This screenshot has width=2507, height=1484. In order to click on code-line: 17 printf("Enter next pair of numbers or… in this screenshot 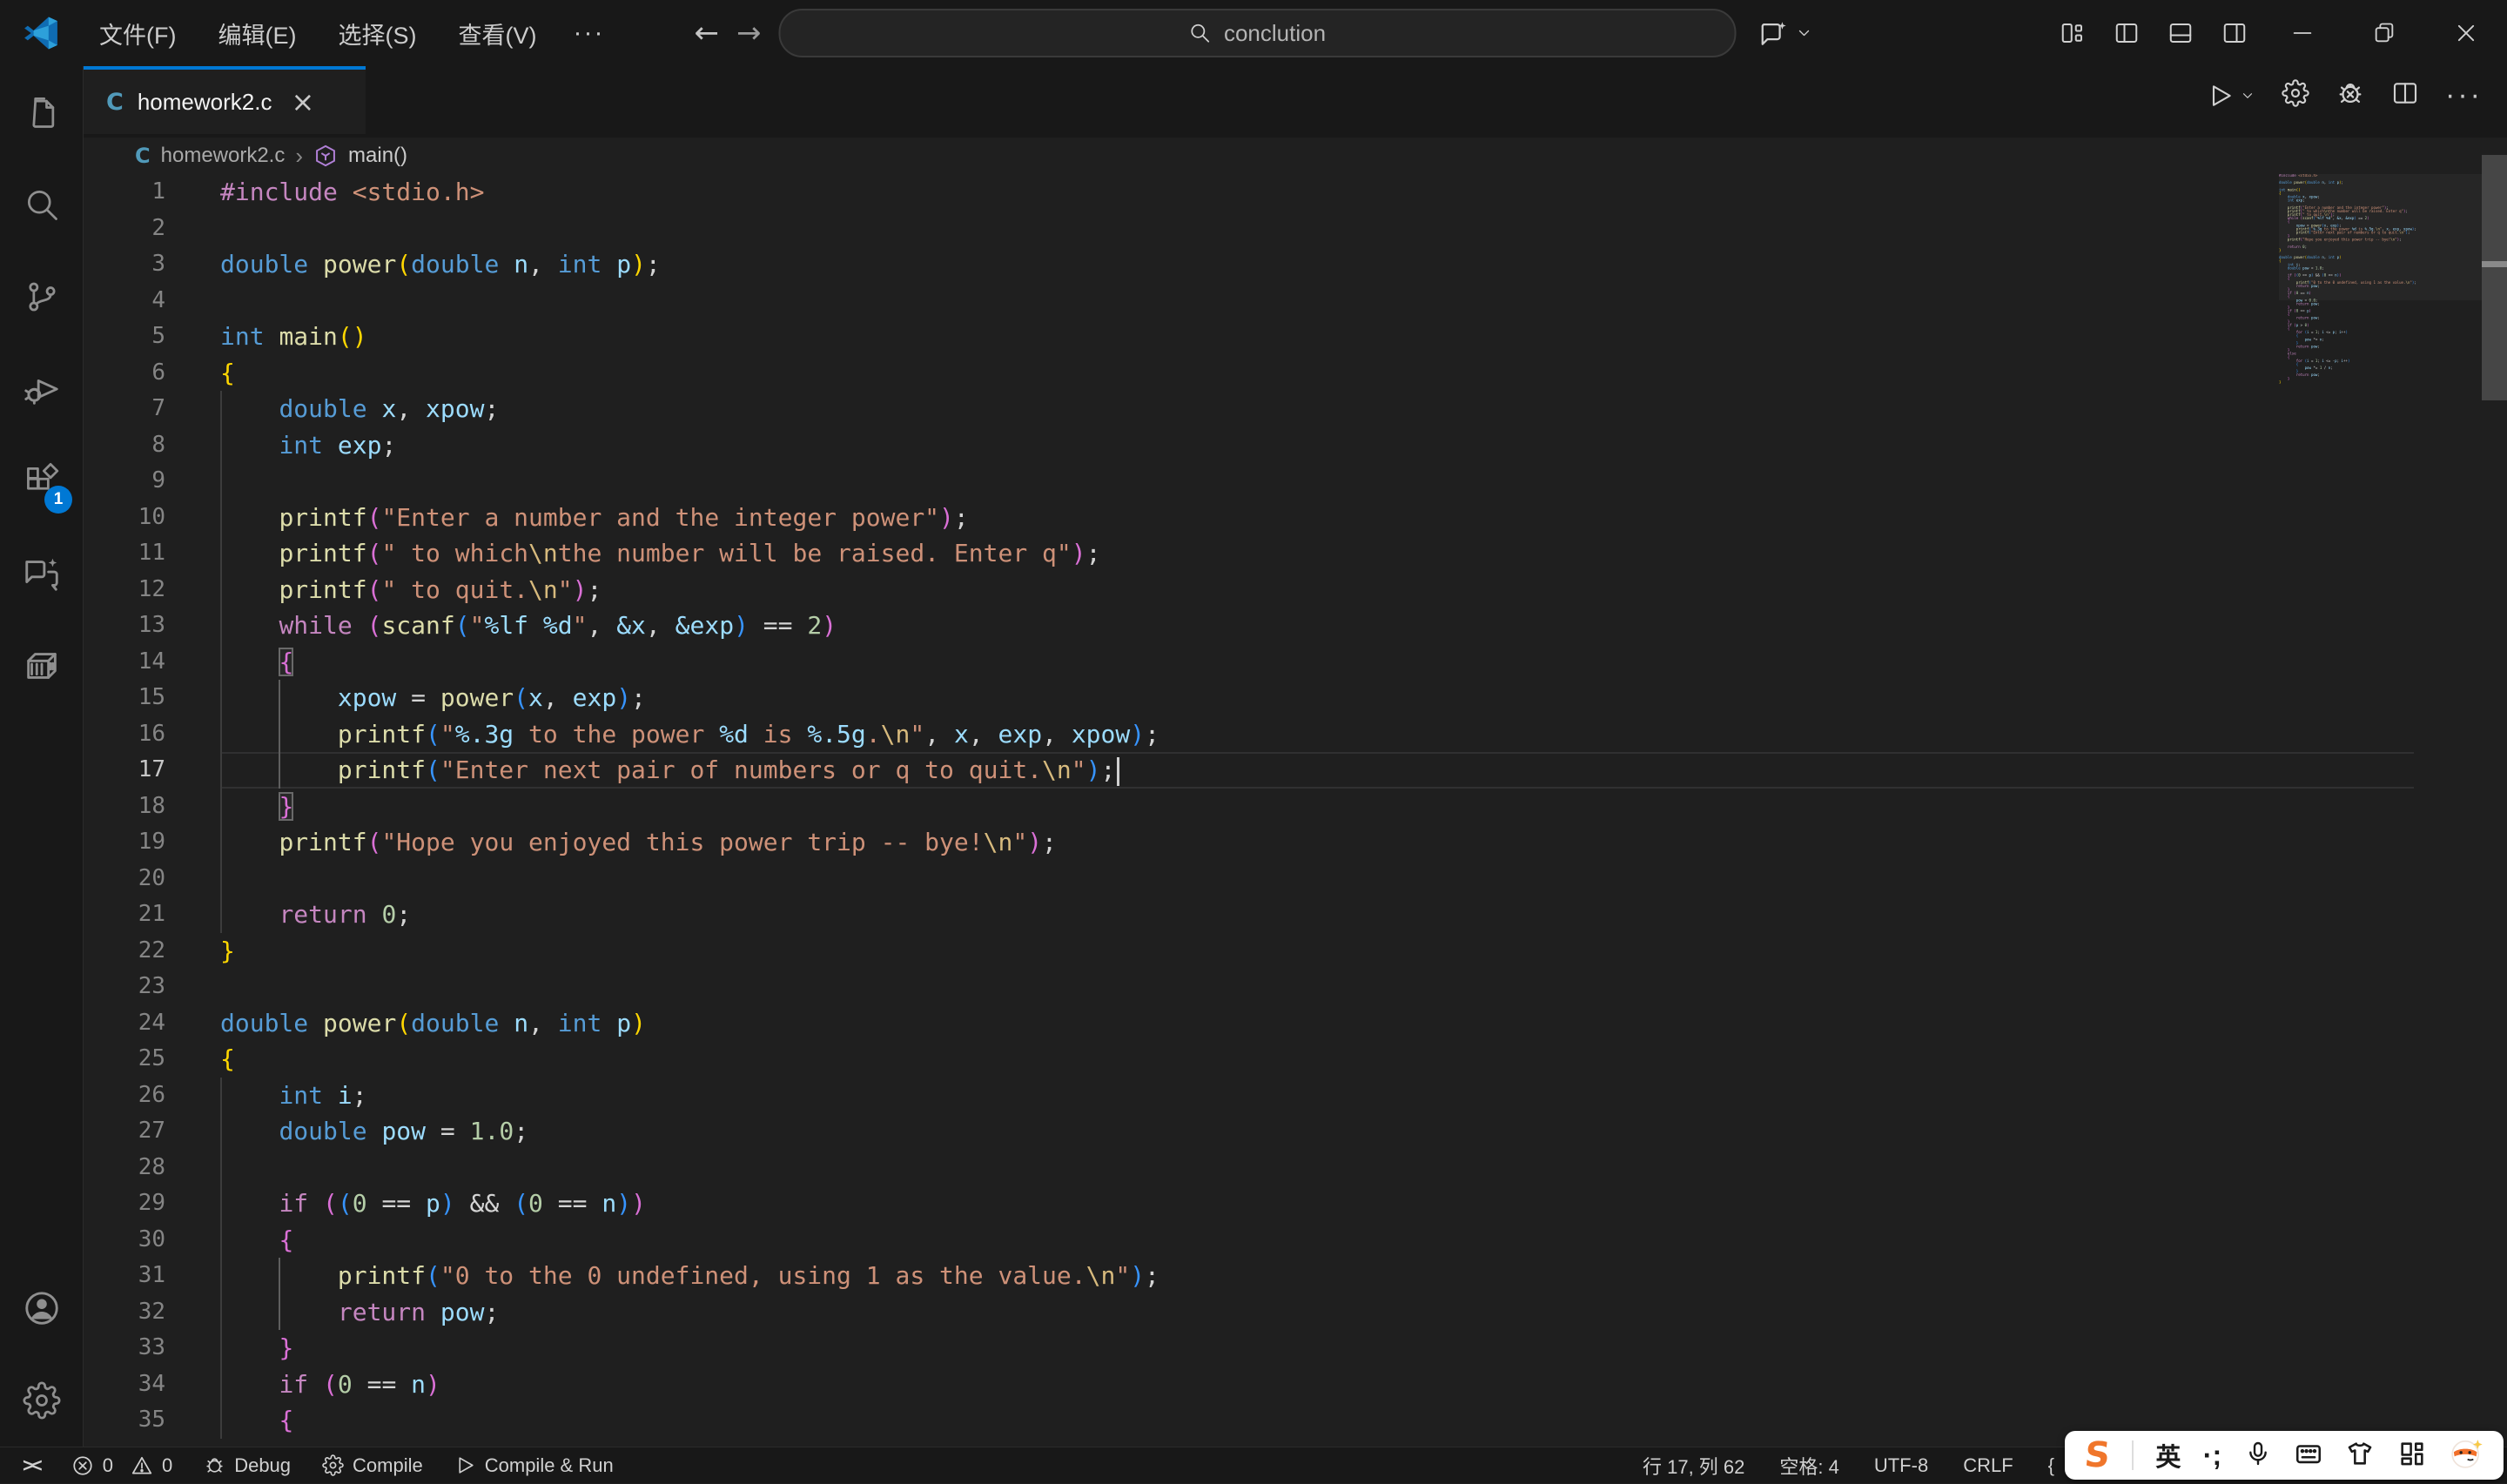, I will do `click(1295, 770)`.